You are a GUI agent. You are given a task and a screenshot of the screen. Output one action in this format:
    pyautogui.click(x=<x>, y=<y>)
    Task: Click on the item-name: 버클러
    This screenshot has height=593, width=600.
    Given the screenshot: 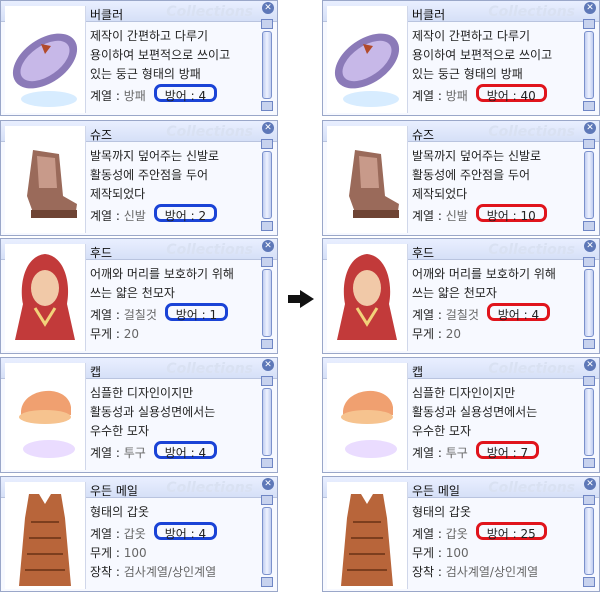 What is the action you would take?
    pyautogui.click(x=429, y=15)
    